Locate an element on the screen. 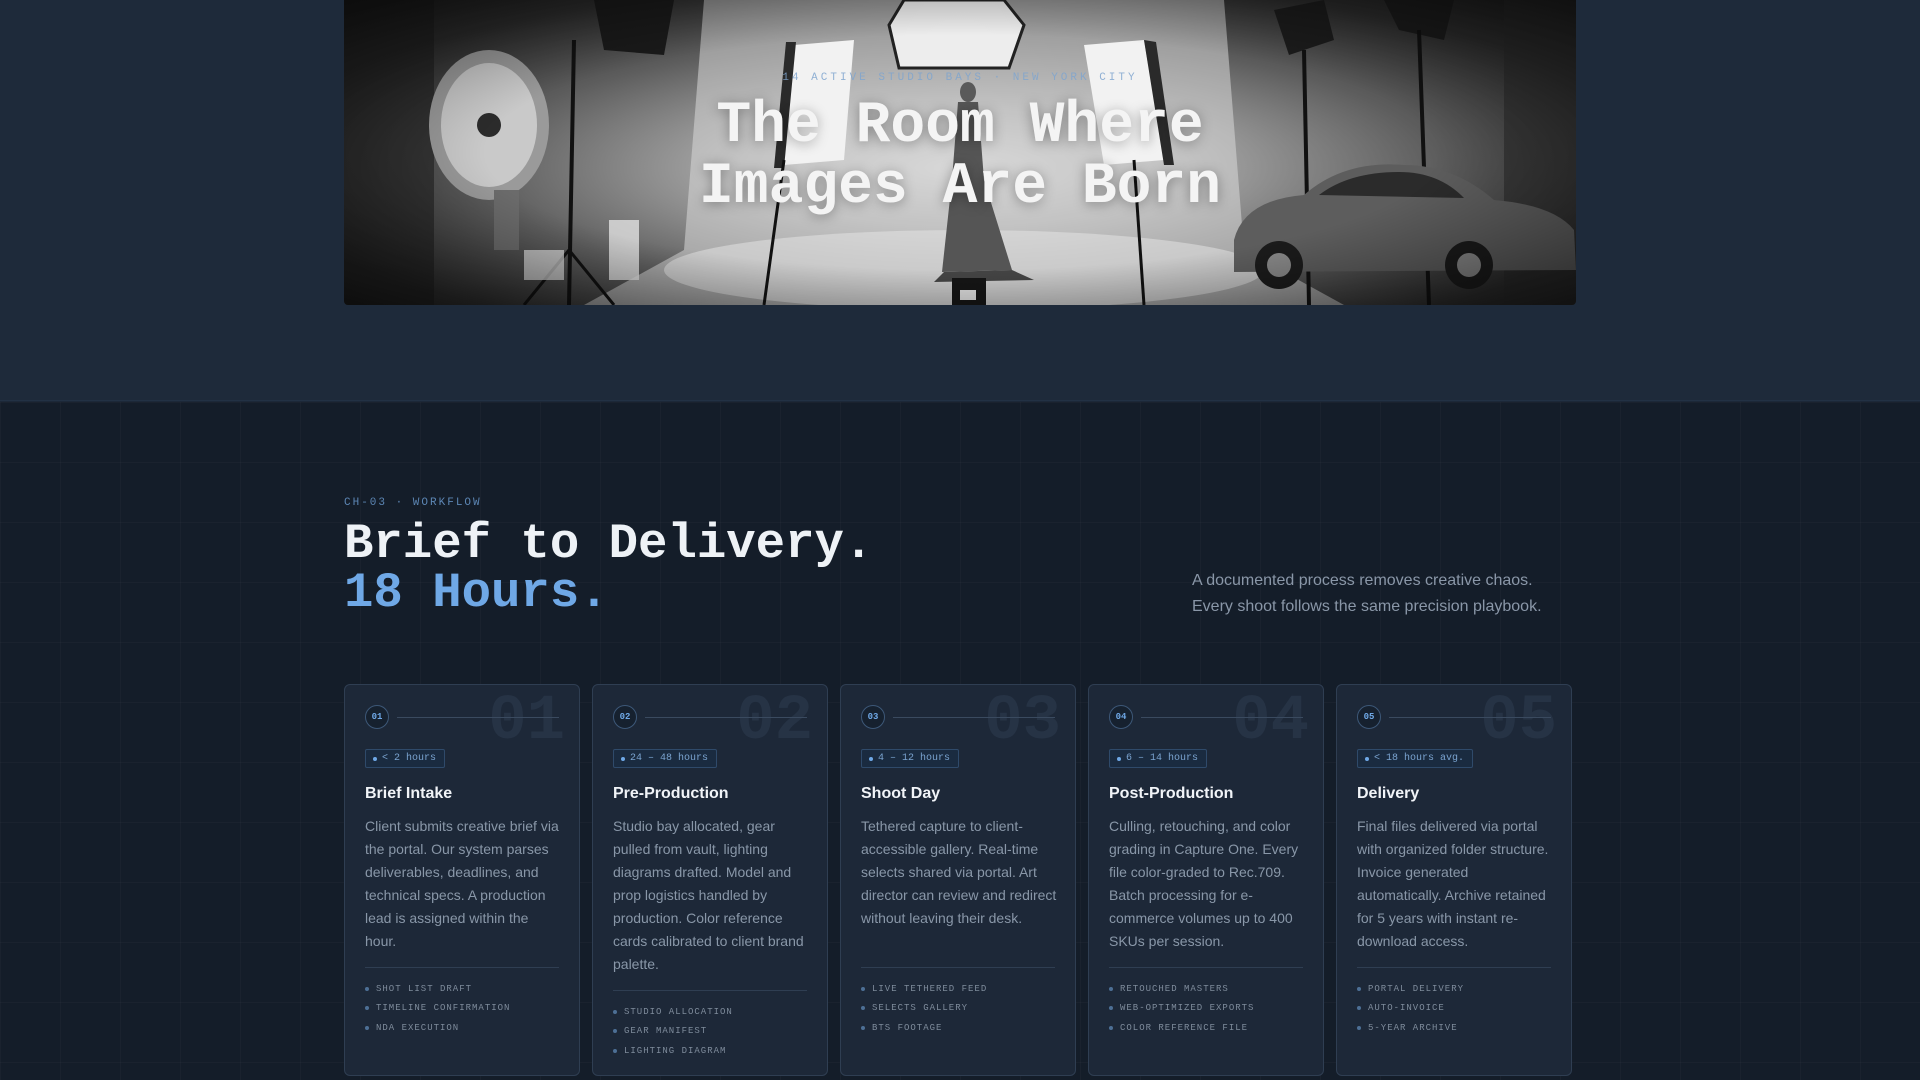 The image size is (1920, 1080). list-item-label: BTS FOOTAGE is located at coordinates (907, 1027).